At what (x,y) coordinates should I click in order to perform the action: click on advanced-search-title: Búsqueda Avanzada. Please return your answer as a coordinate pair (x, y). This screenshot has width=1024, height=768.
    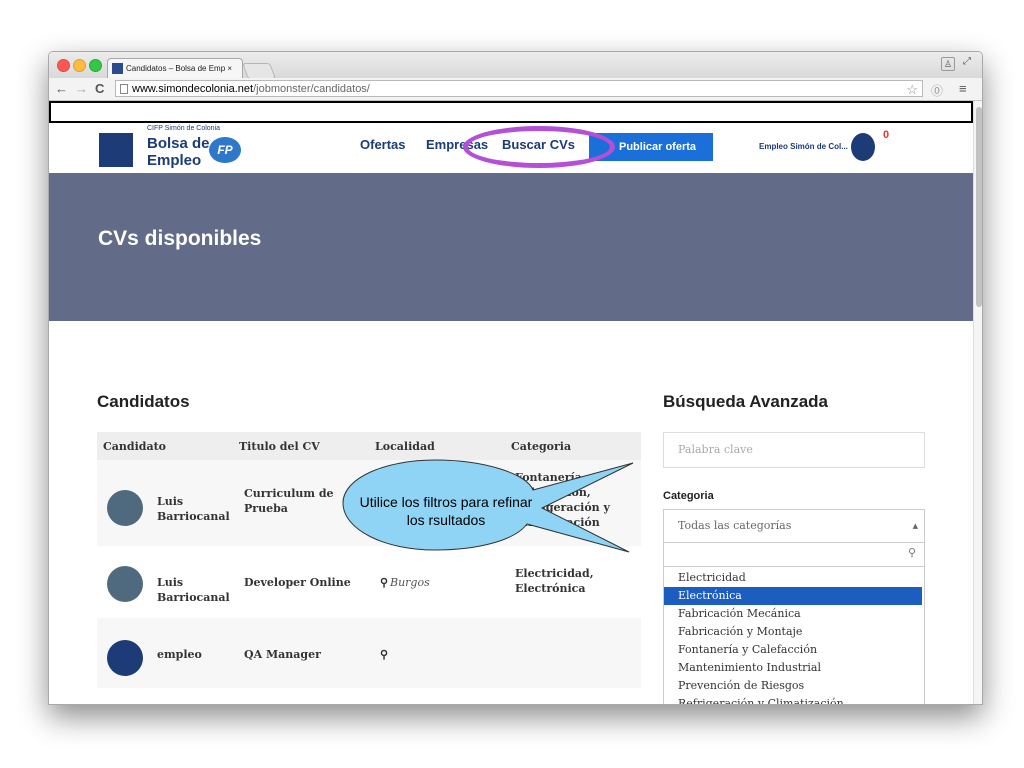
    Looking at the image, I should click on (746, 401).